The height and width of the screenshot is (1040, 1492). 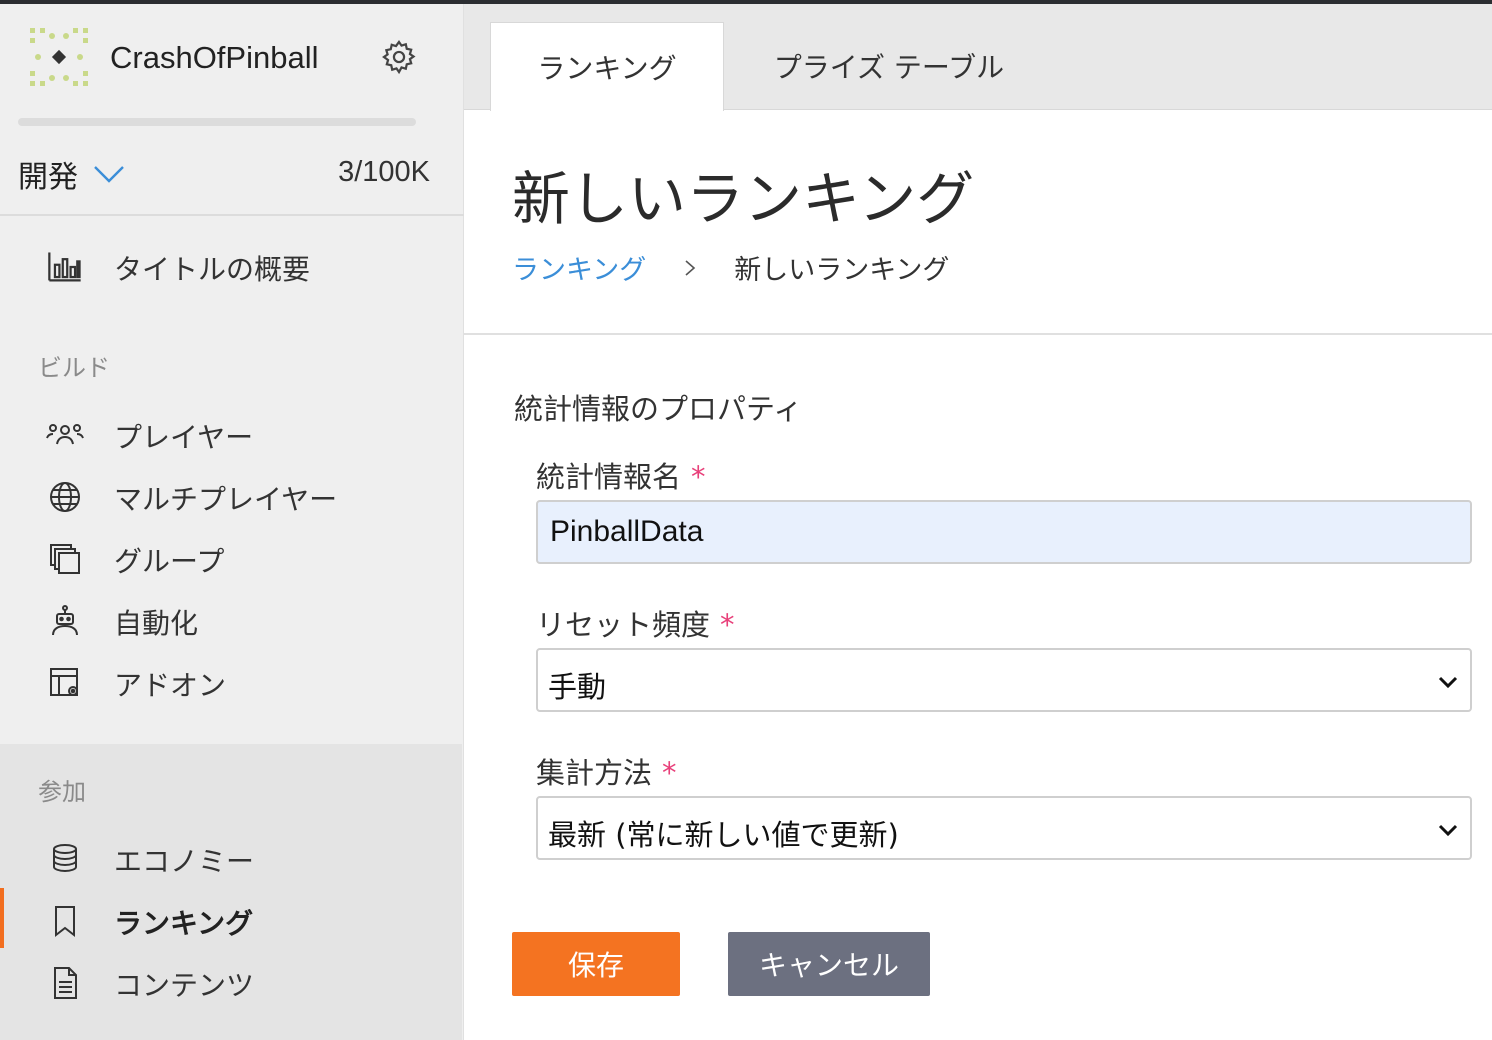 I want to click on aggregation-select: 最新 (常に新しい値で更新), so click(x=1004, y=828).